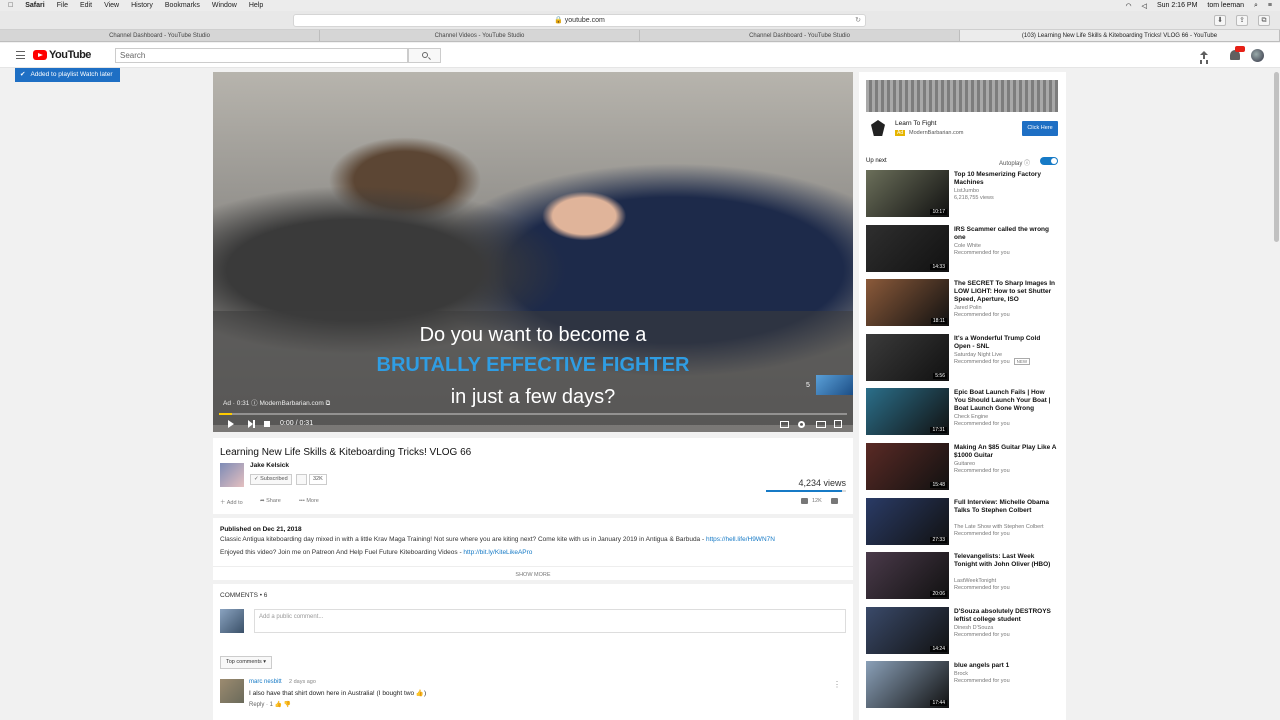 This screenshot has height=720, width=1280. I want to click on recommended-channel: ListJumbo, so click(966, 191).